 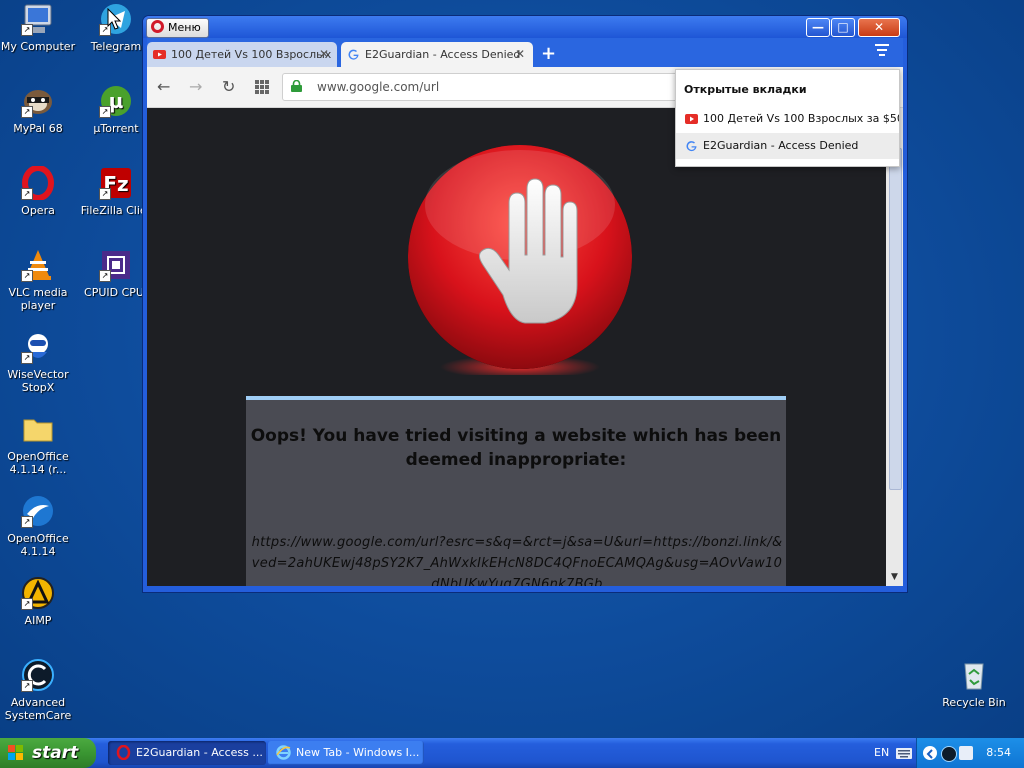 I want to click on url-text: www.google.com/url, so click(x=378, y=87).